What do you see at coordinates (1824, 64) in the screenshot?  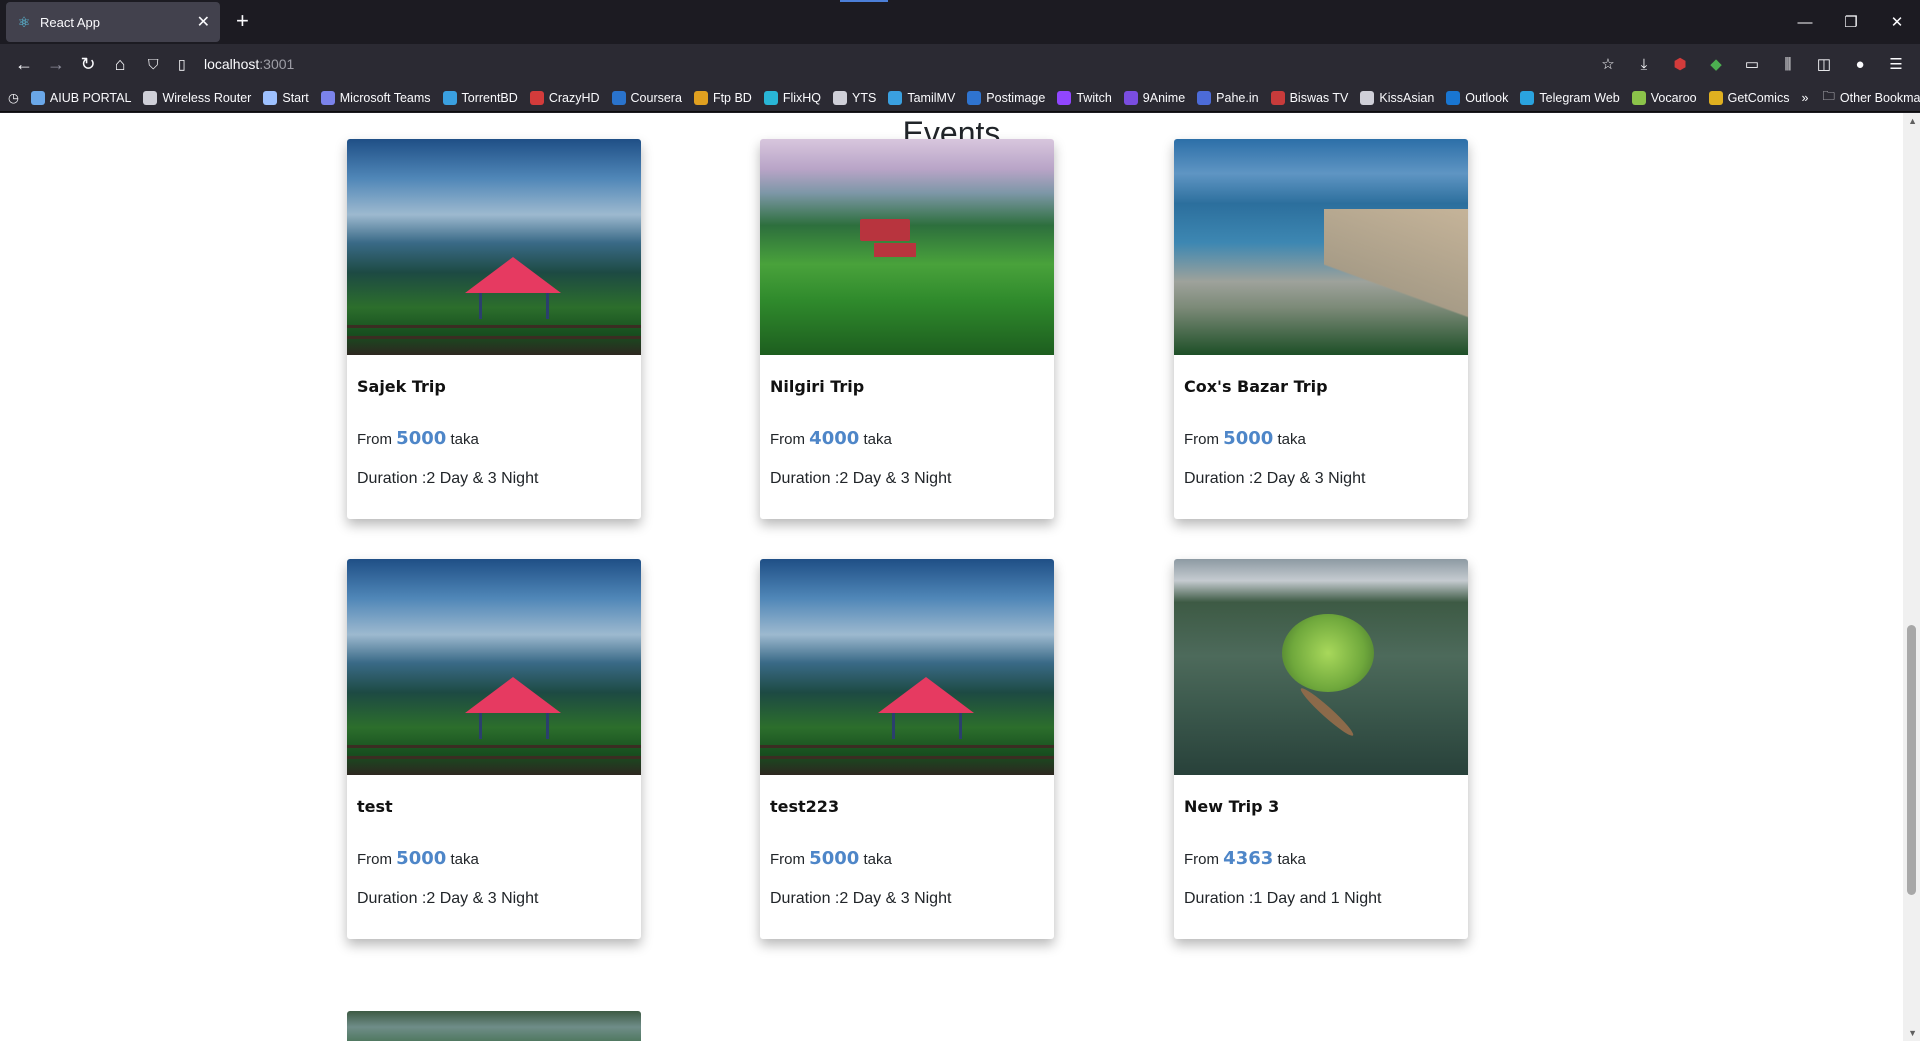 I see `sidebar-icon: ◫` at bounding box center [1824, 64].